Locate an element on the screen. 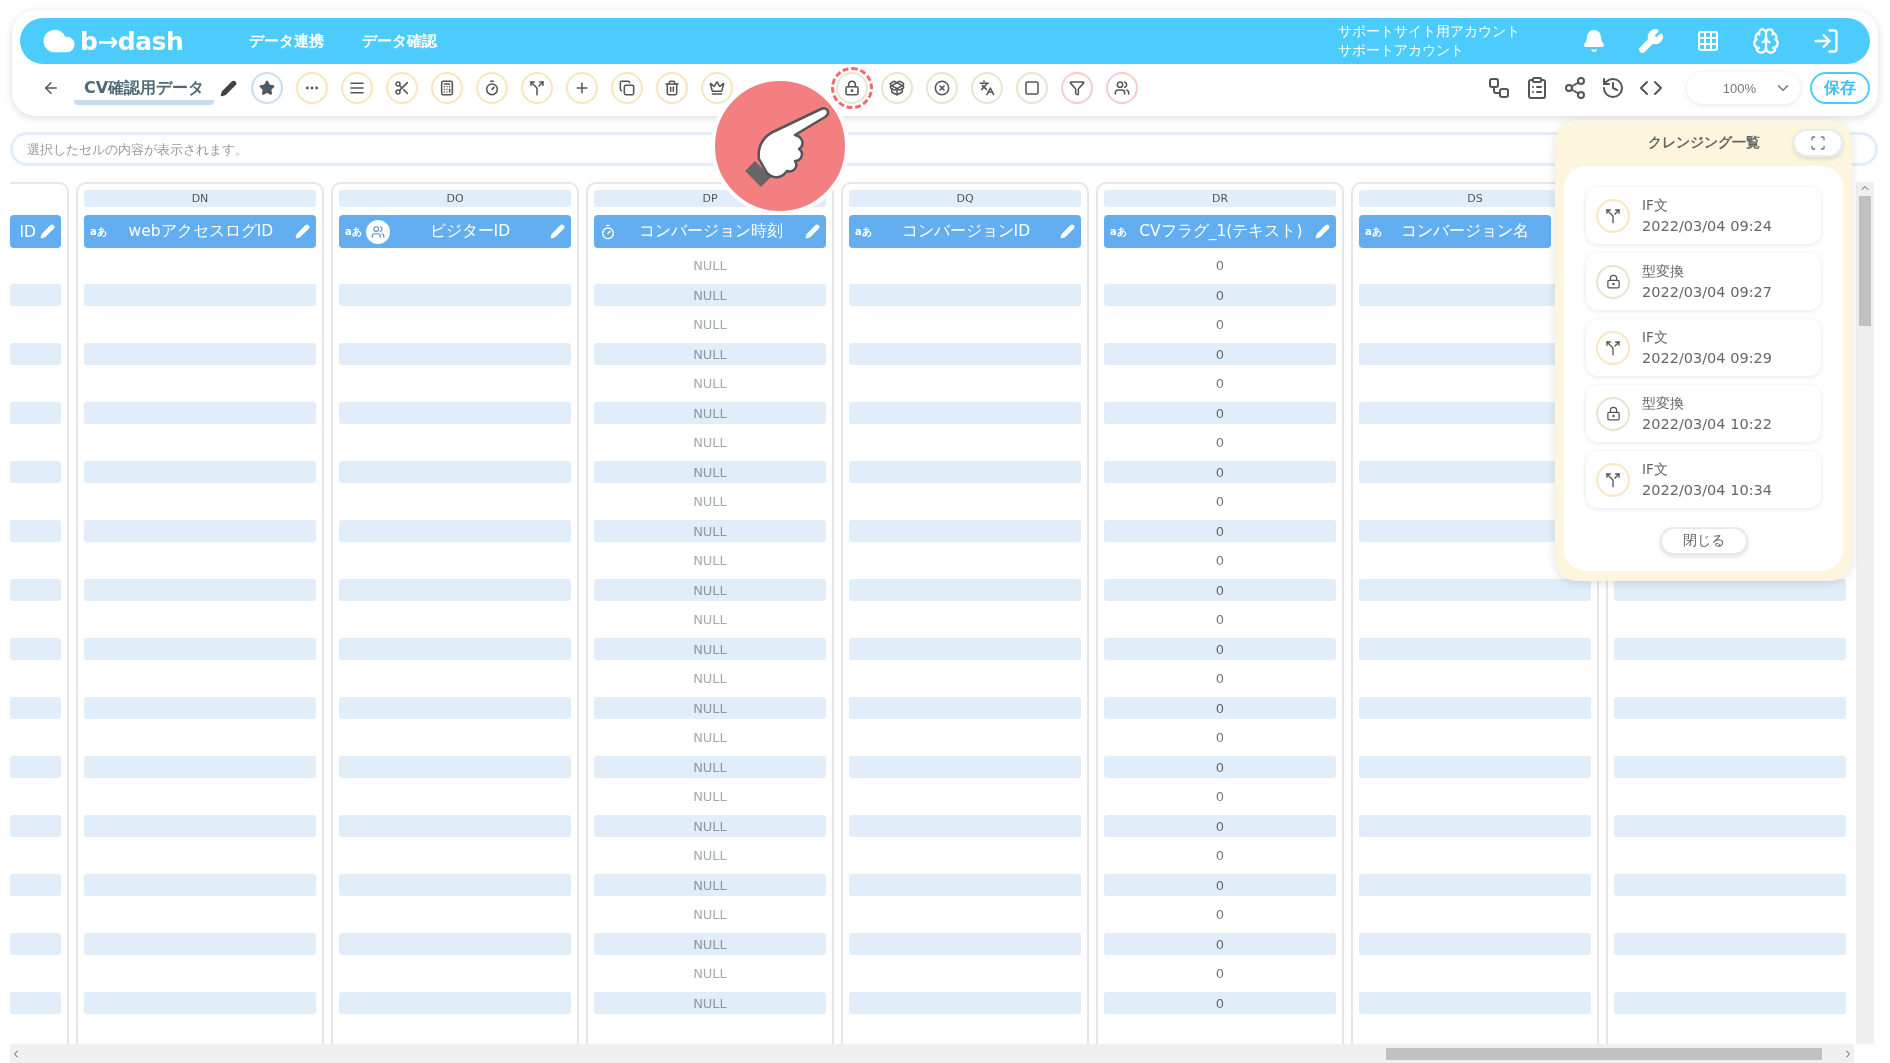 Image resolution: width=1890 pixels, height=1063 pixels. zoom-select: 100% is located at coordinates (1743, 88).